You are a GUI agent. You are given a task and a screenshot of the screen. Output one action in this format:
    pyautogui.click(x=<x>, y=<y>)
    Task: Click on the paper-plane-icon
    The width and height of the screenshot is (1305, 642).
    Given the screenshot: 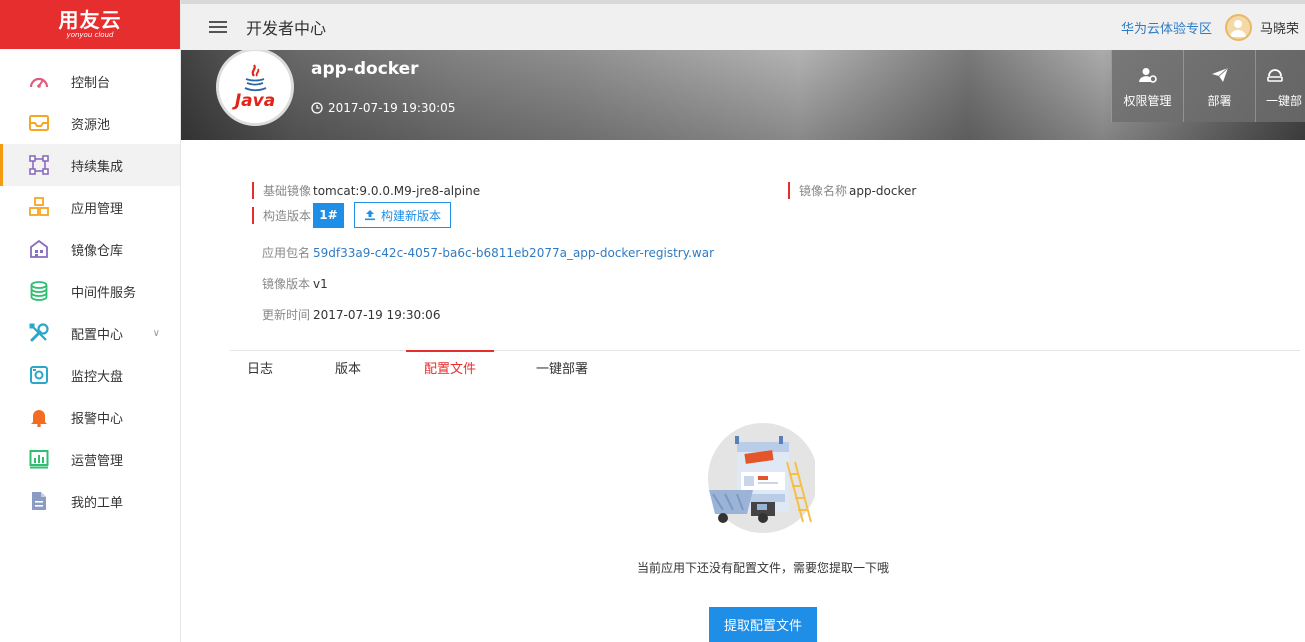 What is the action you would take?
    pyautogui.click(x=1220, y=75)
    